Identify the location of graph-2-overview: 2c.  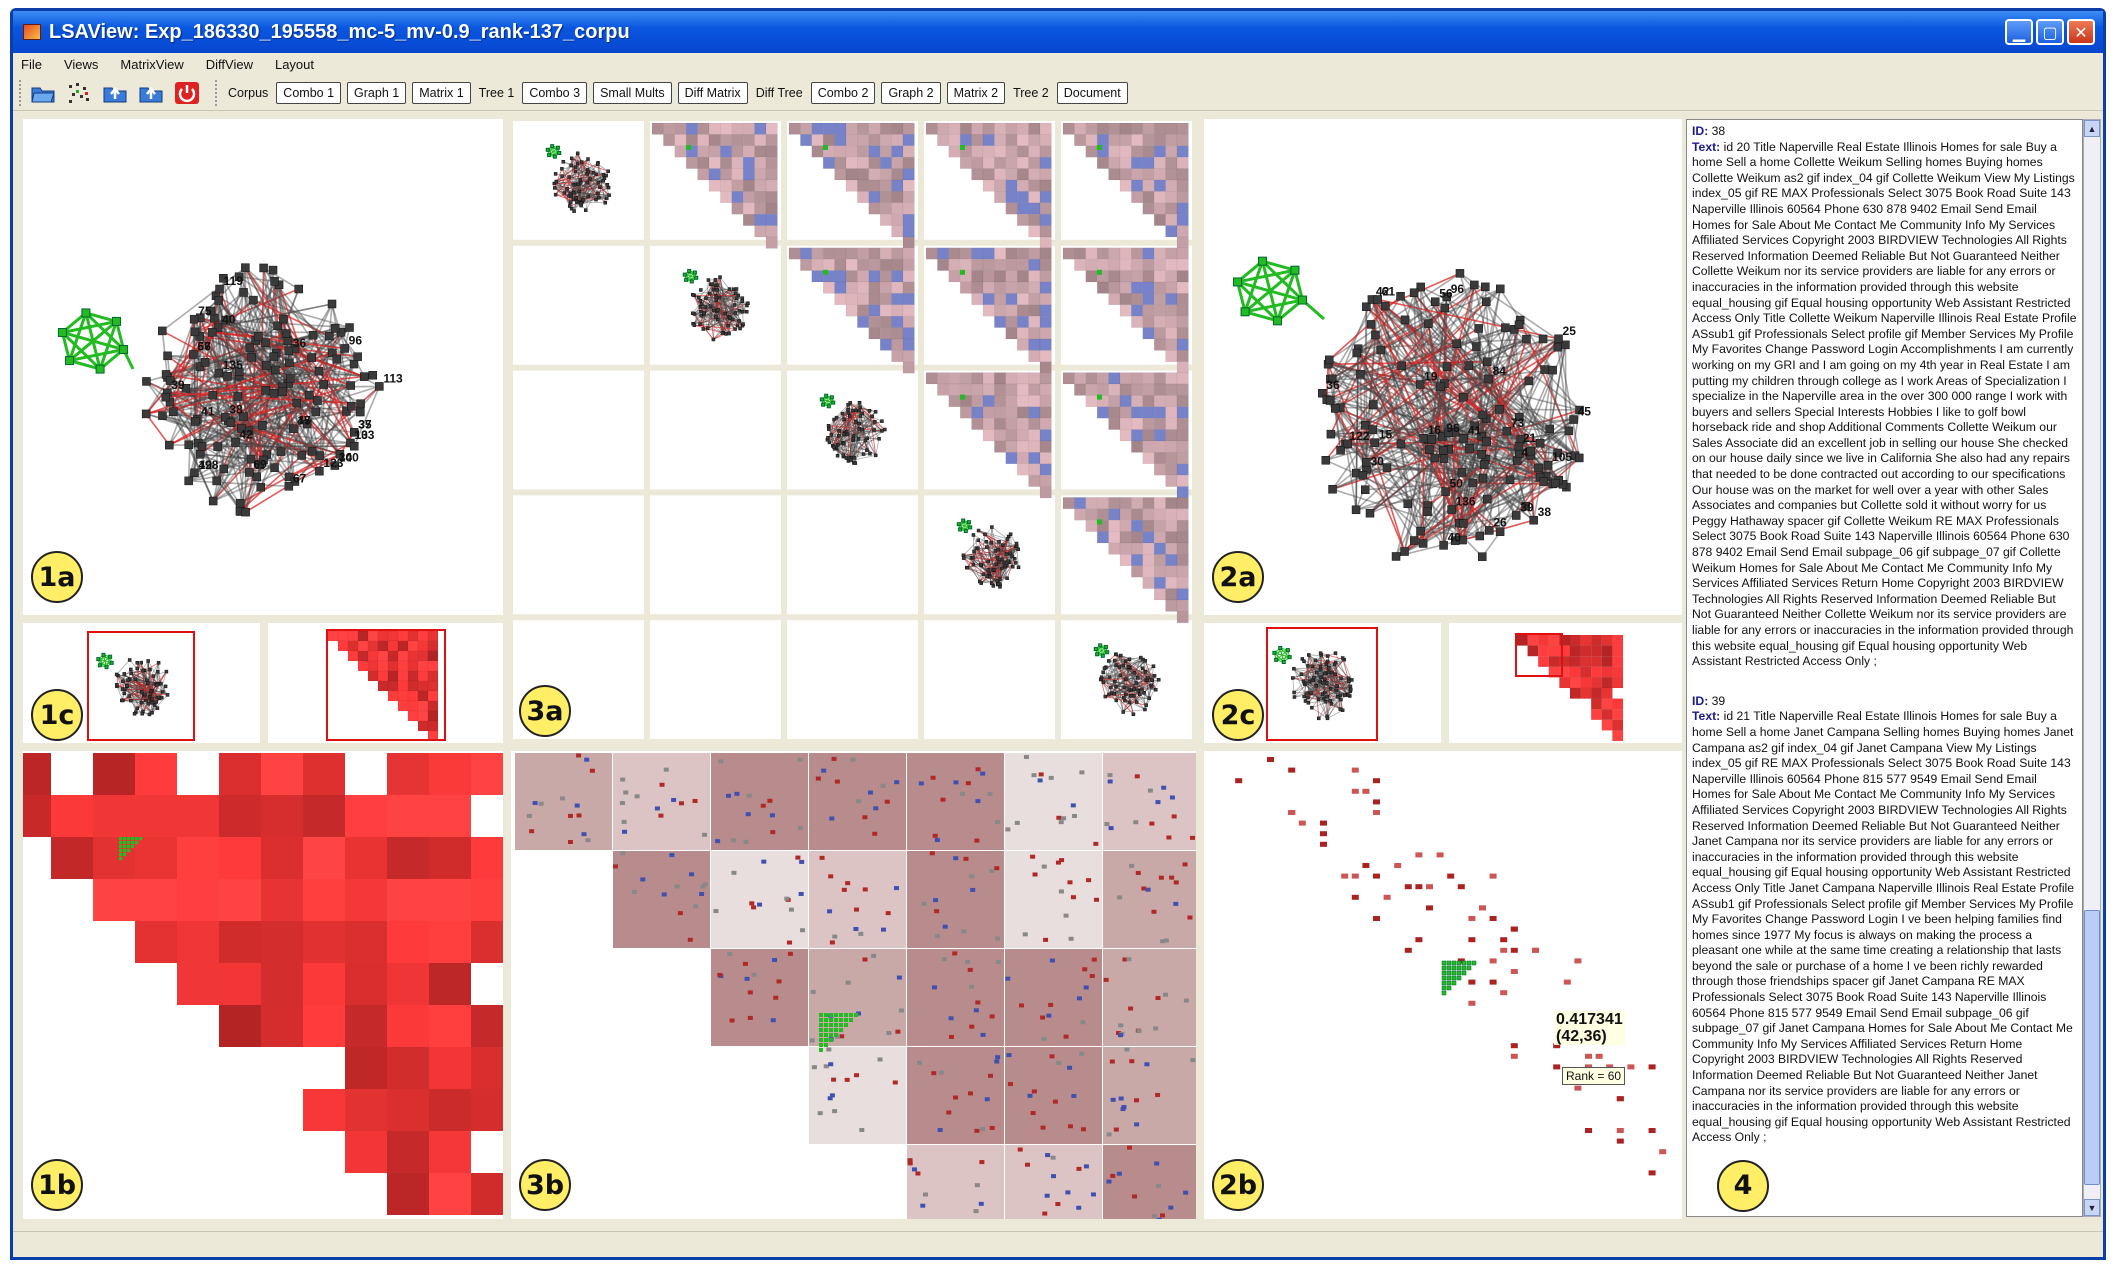
(1322, 683).